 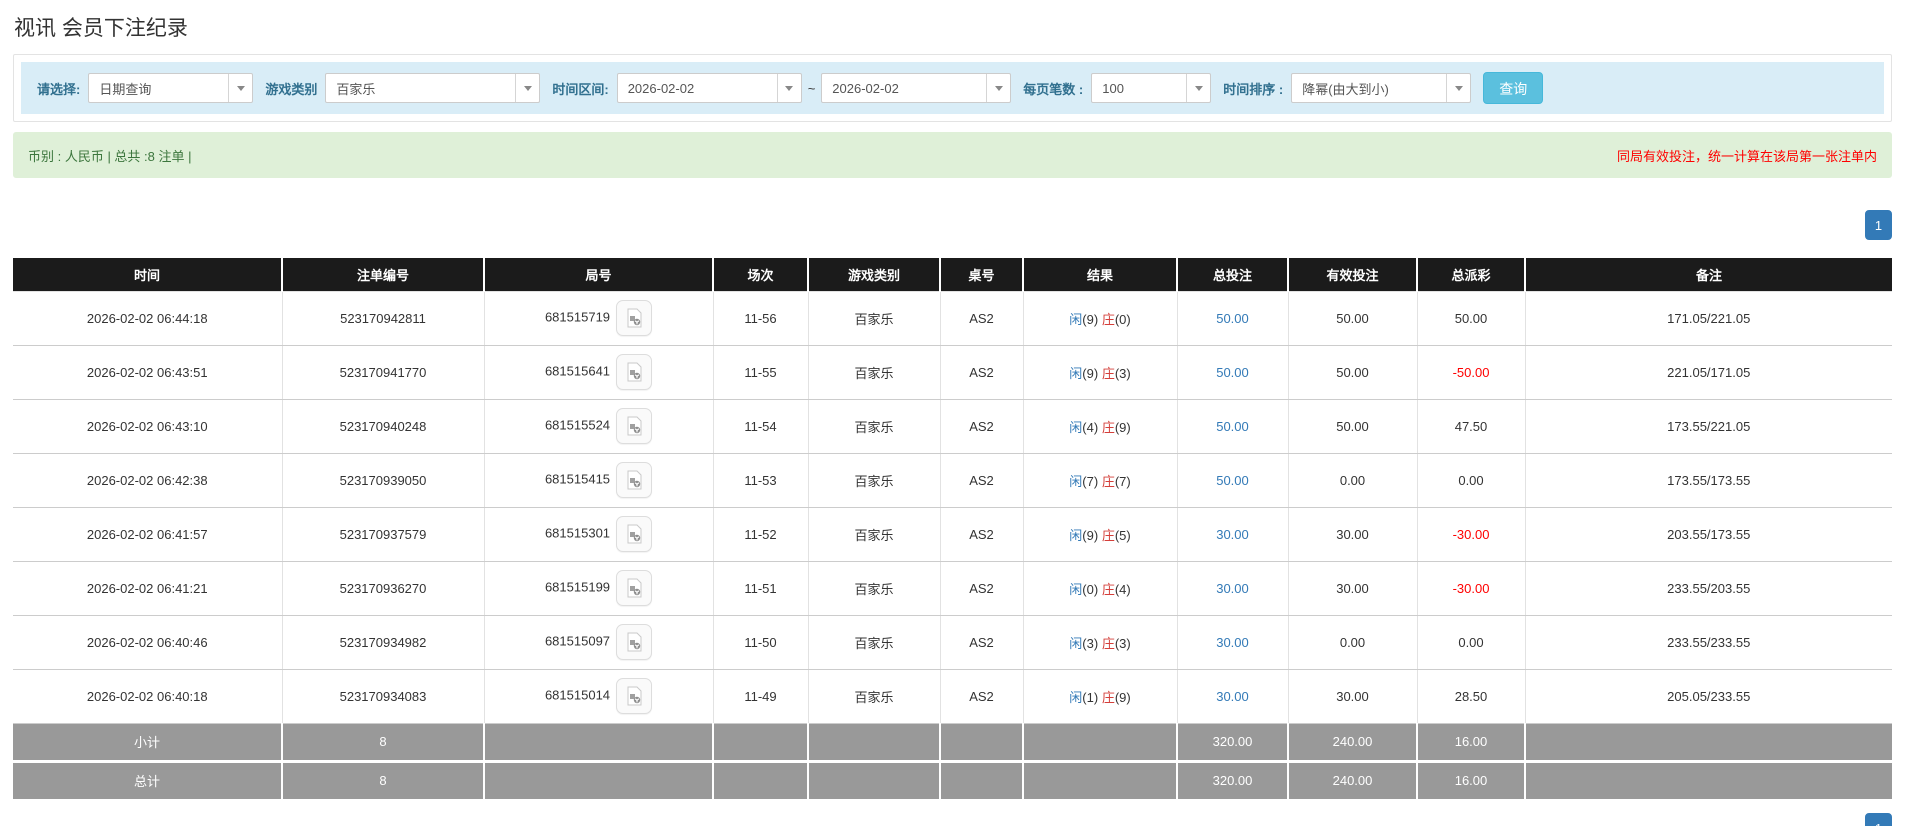 I want to click on round-no-text: 681515641, so click(x=577, y=371).